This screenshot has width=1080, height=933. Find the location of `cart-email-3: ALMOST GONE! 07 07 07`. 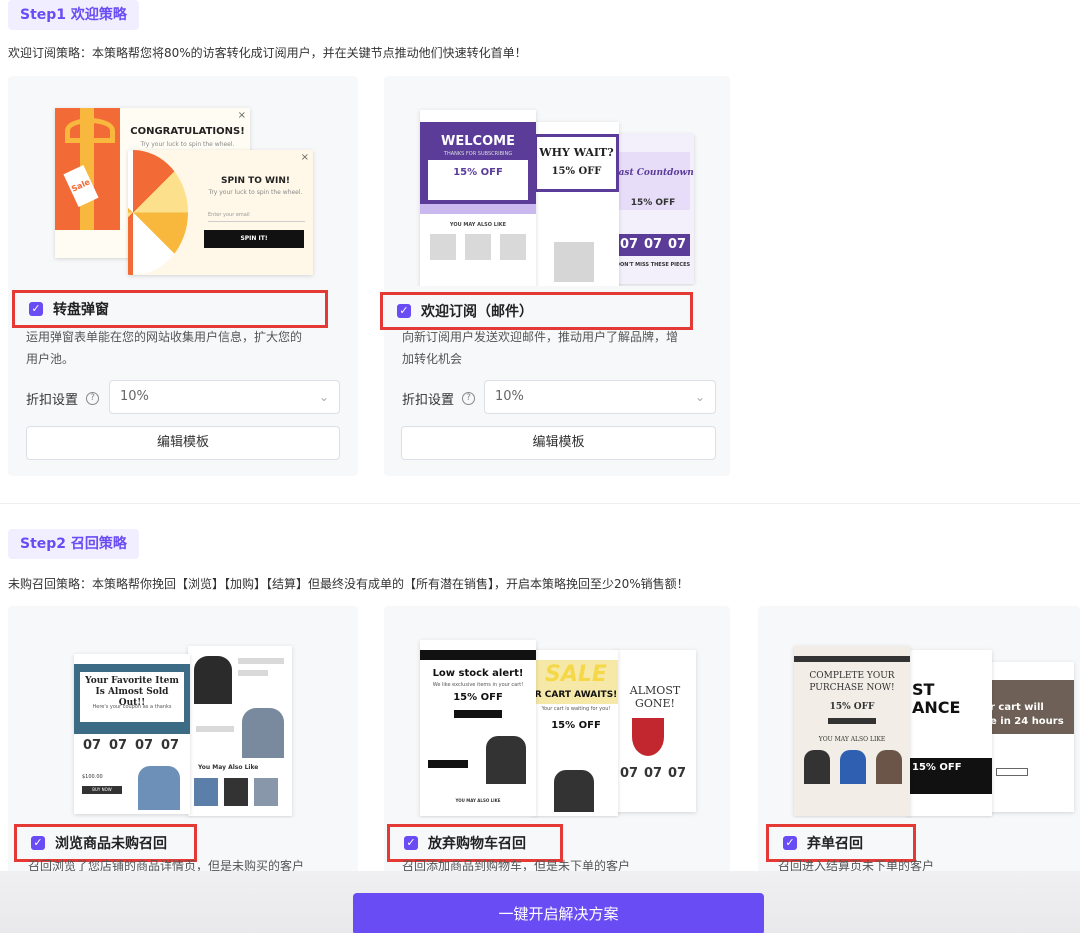

cart-email-3: ALMOST GONE! 07 07 07 is located at coordinates (655, 731).